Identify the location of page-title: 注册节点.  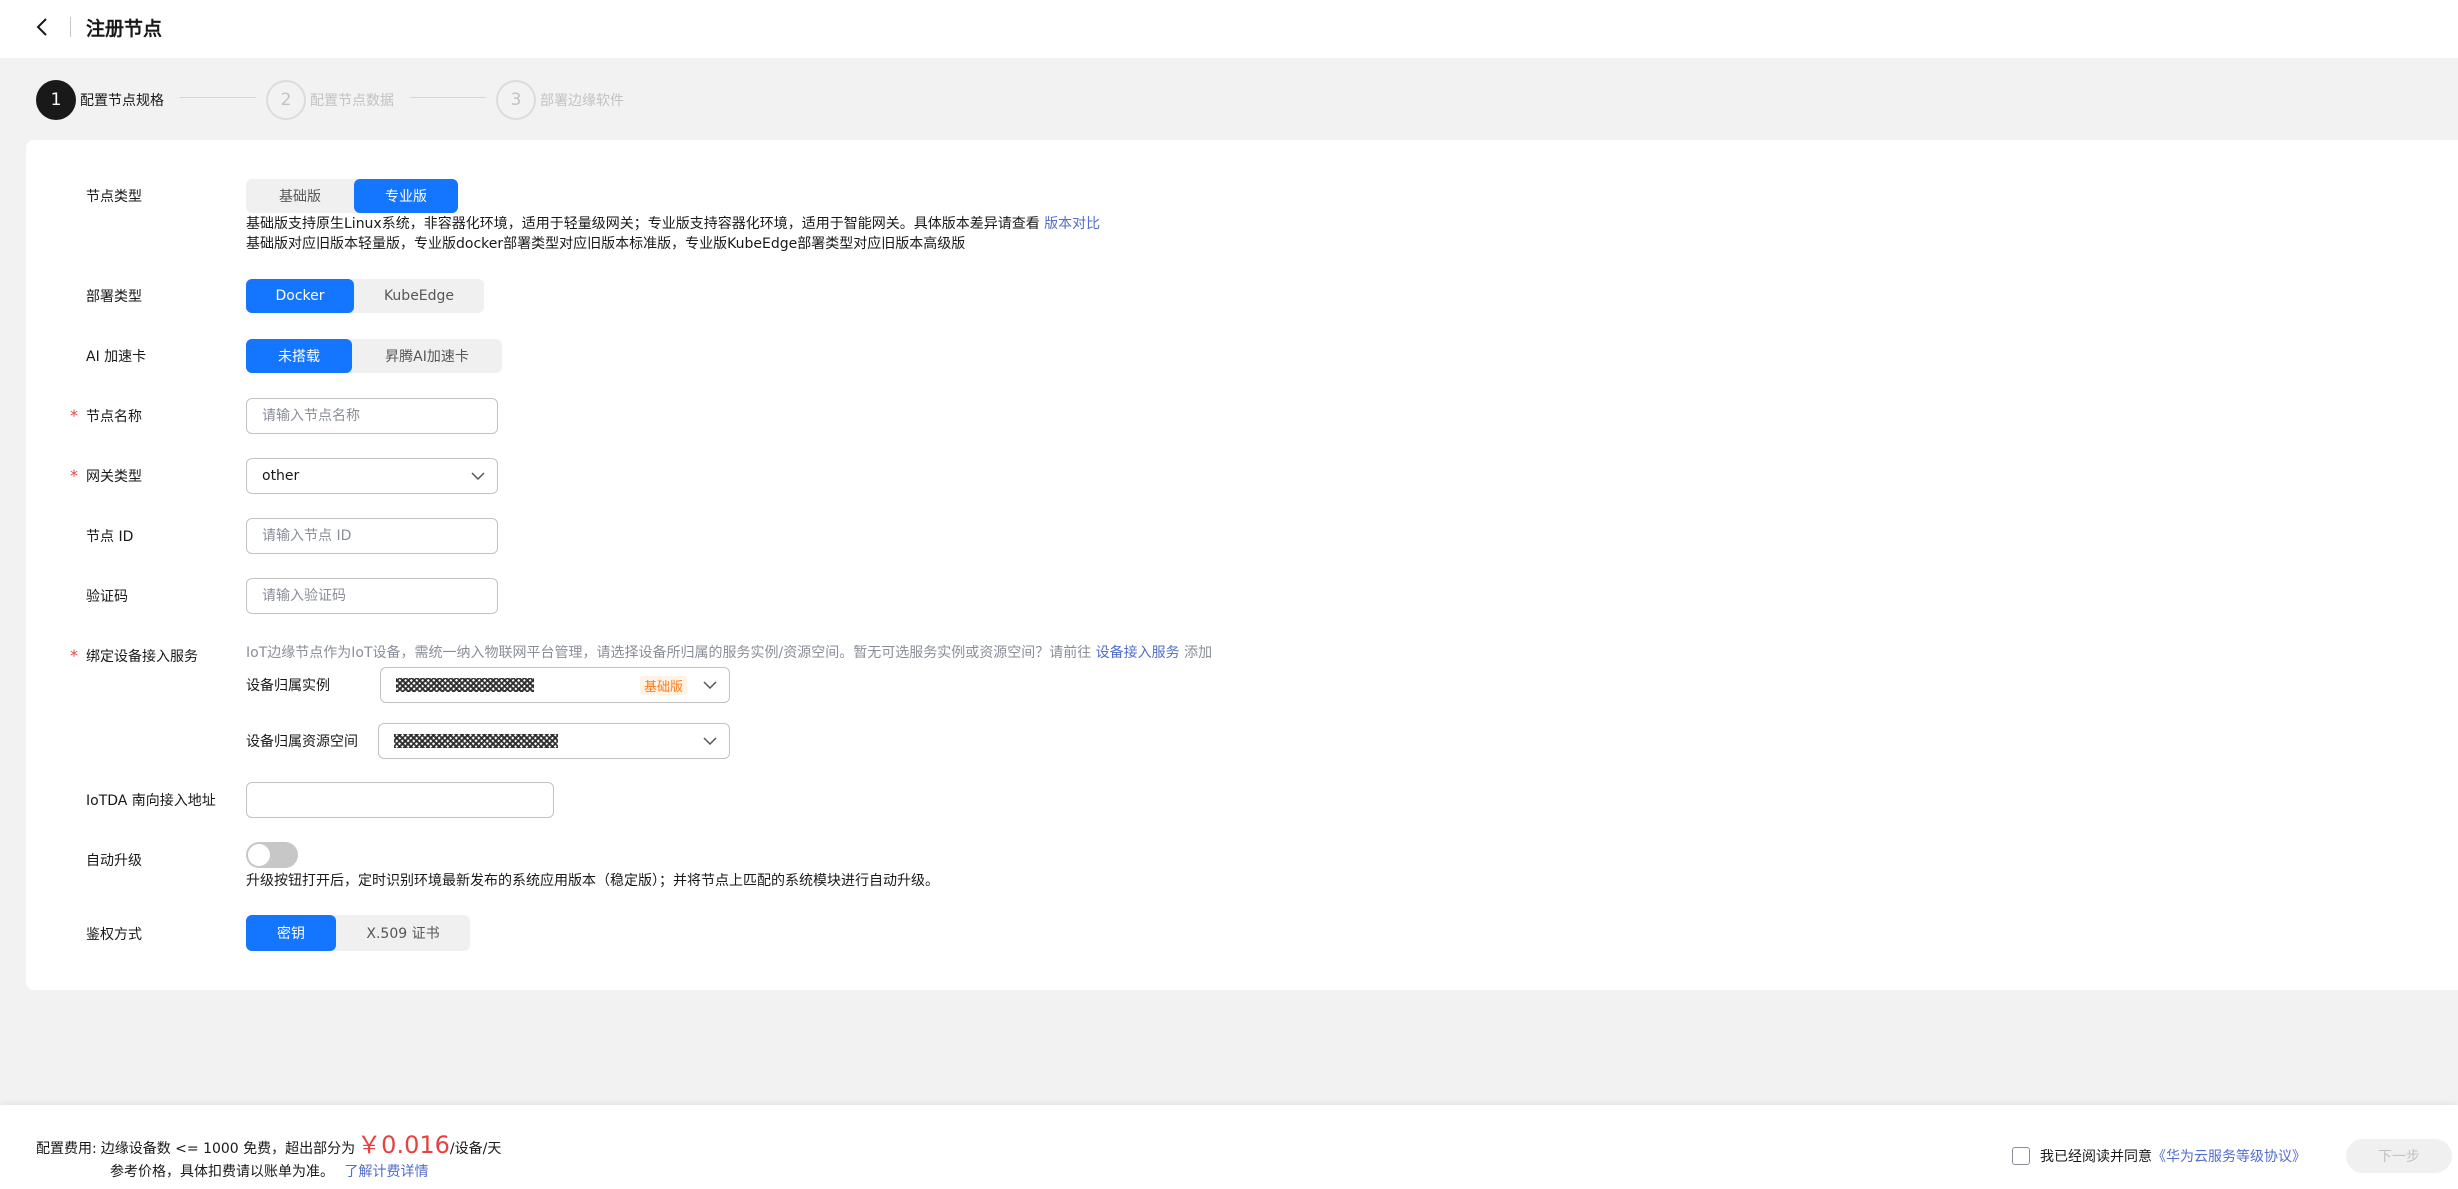
(124, 29).